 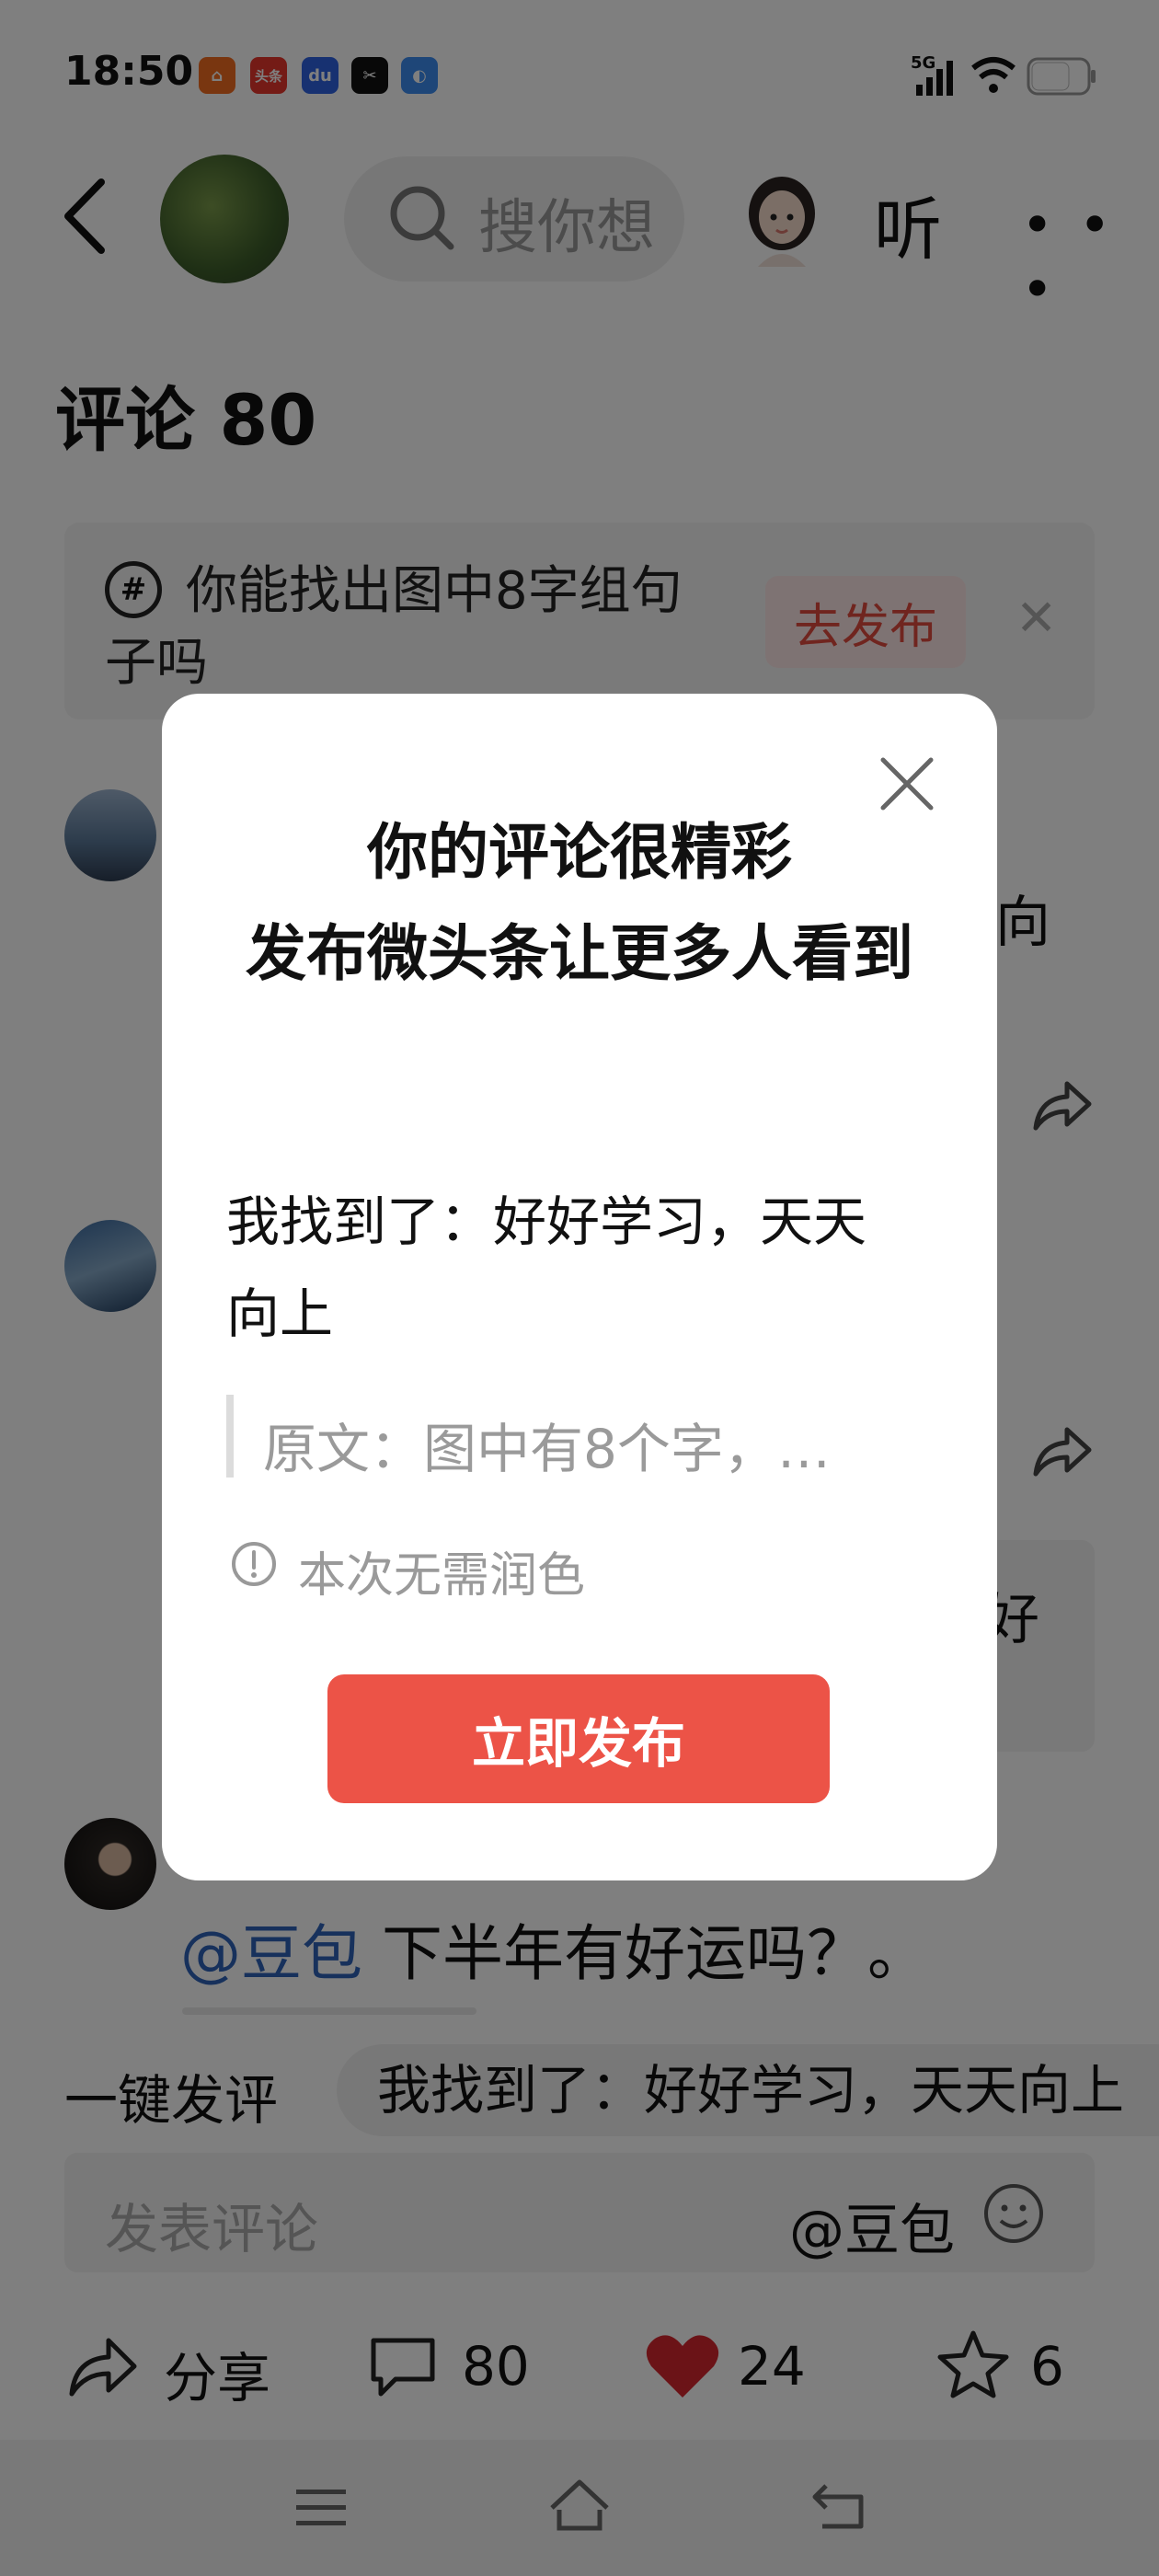 I want to click on publish-now-button: 立即发布, so click(x=578, y=1738).